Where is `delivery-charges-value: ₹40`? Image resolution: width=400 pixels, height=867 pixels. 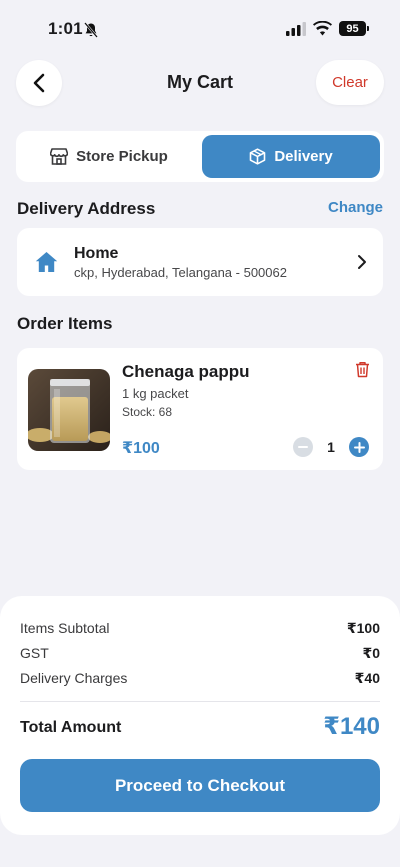
delivery-charges-value: ₹40 is located at coordinates (367, 678).